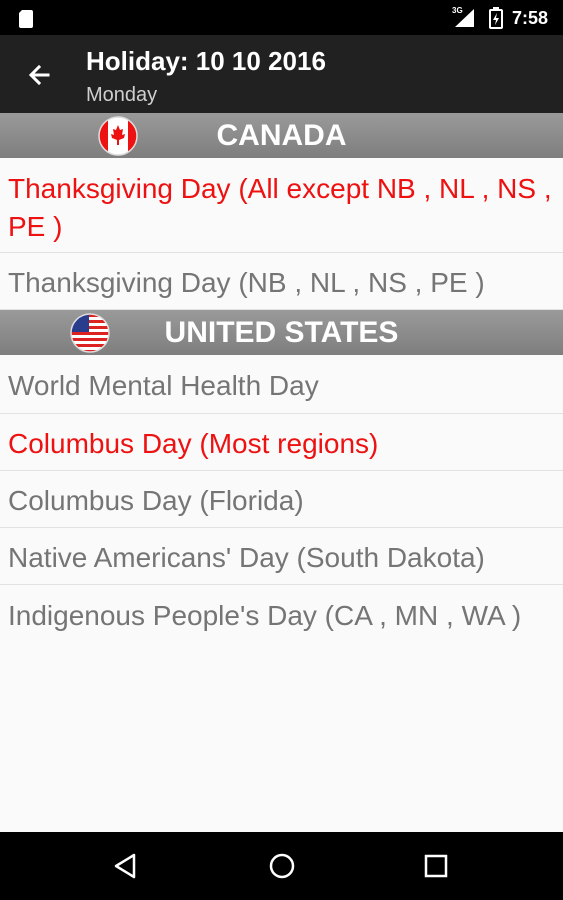 The height and width of the screenshot is (900, 563). Describe the element at coordinates (126, 866) in the screenshot. I see `back-triangle-icon` at that location.